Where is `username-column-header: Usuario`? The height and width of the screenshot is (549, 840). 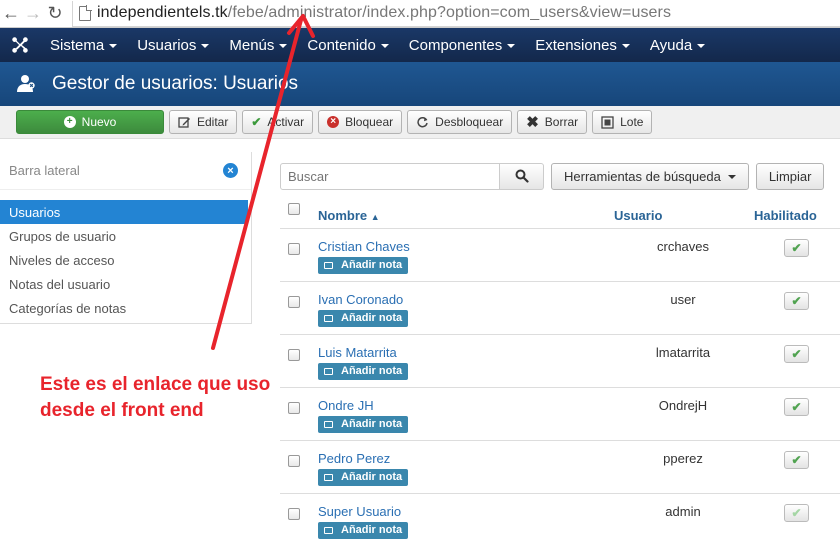 username-column-header: Usuario is located at coordinates (683, 211).